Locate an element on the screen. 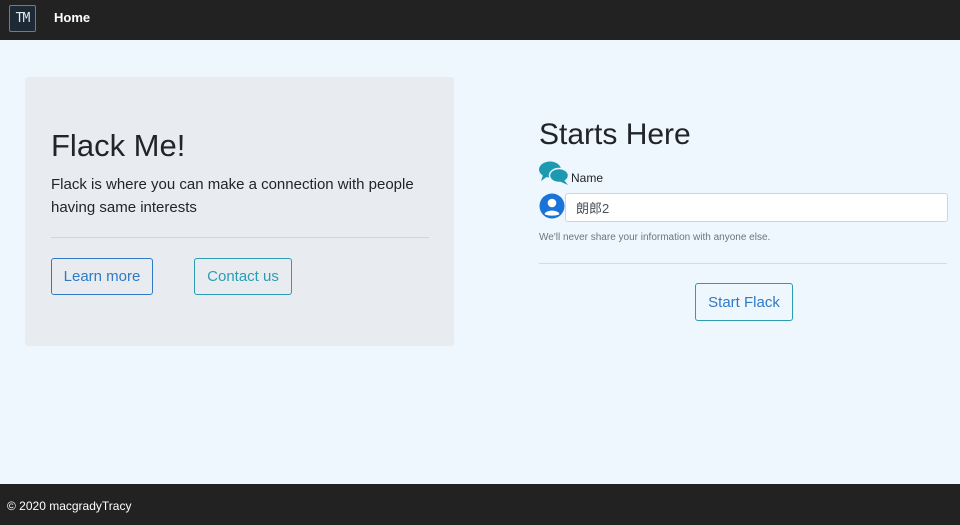  jumbotron-title: Flack Me! is located at coordinates (118, 145).